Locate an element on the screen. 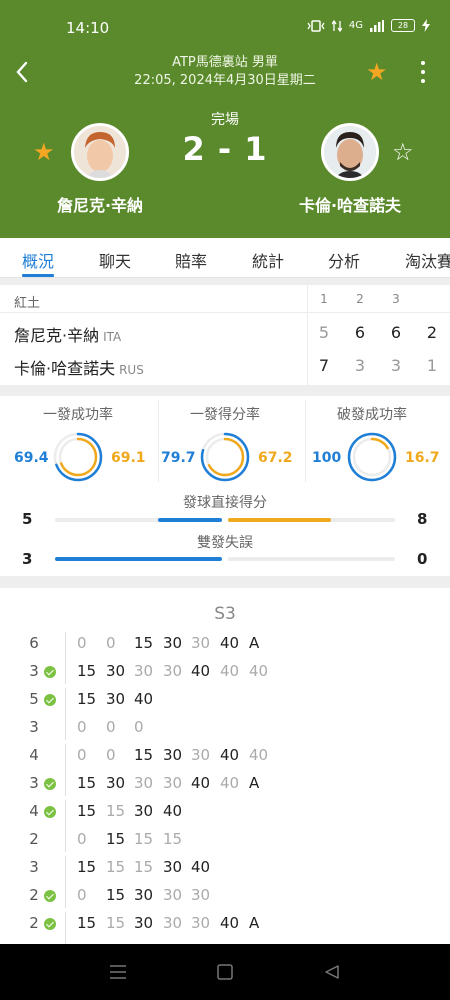 Image resolution: width=450 pixels, height=1000 pixels. player2-name: 卡倫·哈查諾夫 is located at coordinates (350, 204).